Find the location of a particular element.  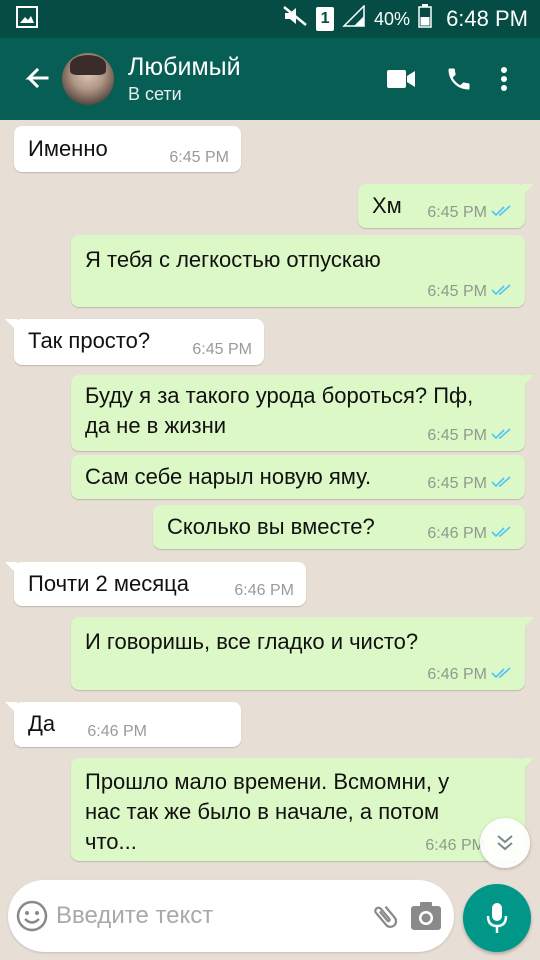

camera-icon is located at coordinates (426, 916).